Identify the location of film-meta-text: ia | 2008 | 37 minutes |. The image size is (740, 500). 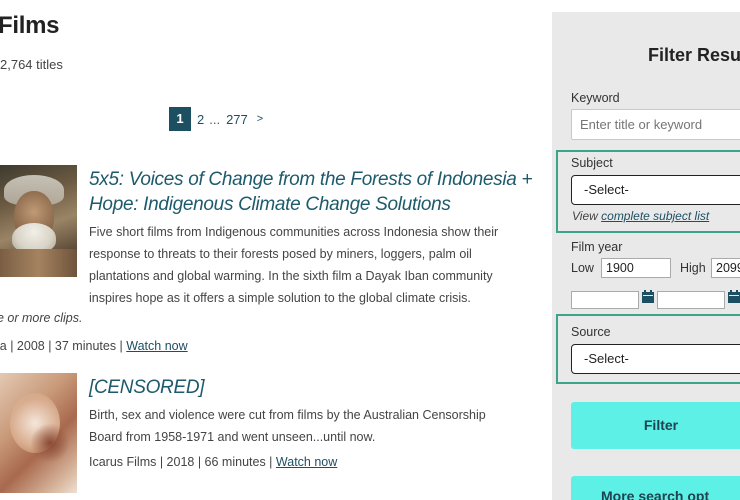
(63, 346).